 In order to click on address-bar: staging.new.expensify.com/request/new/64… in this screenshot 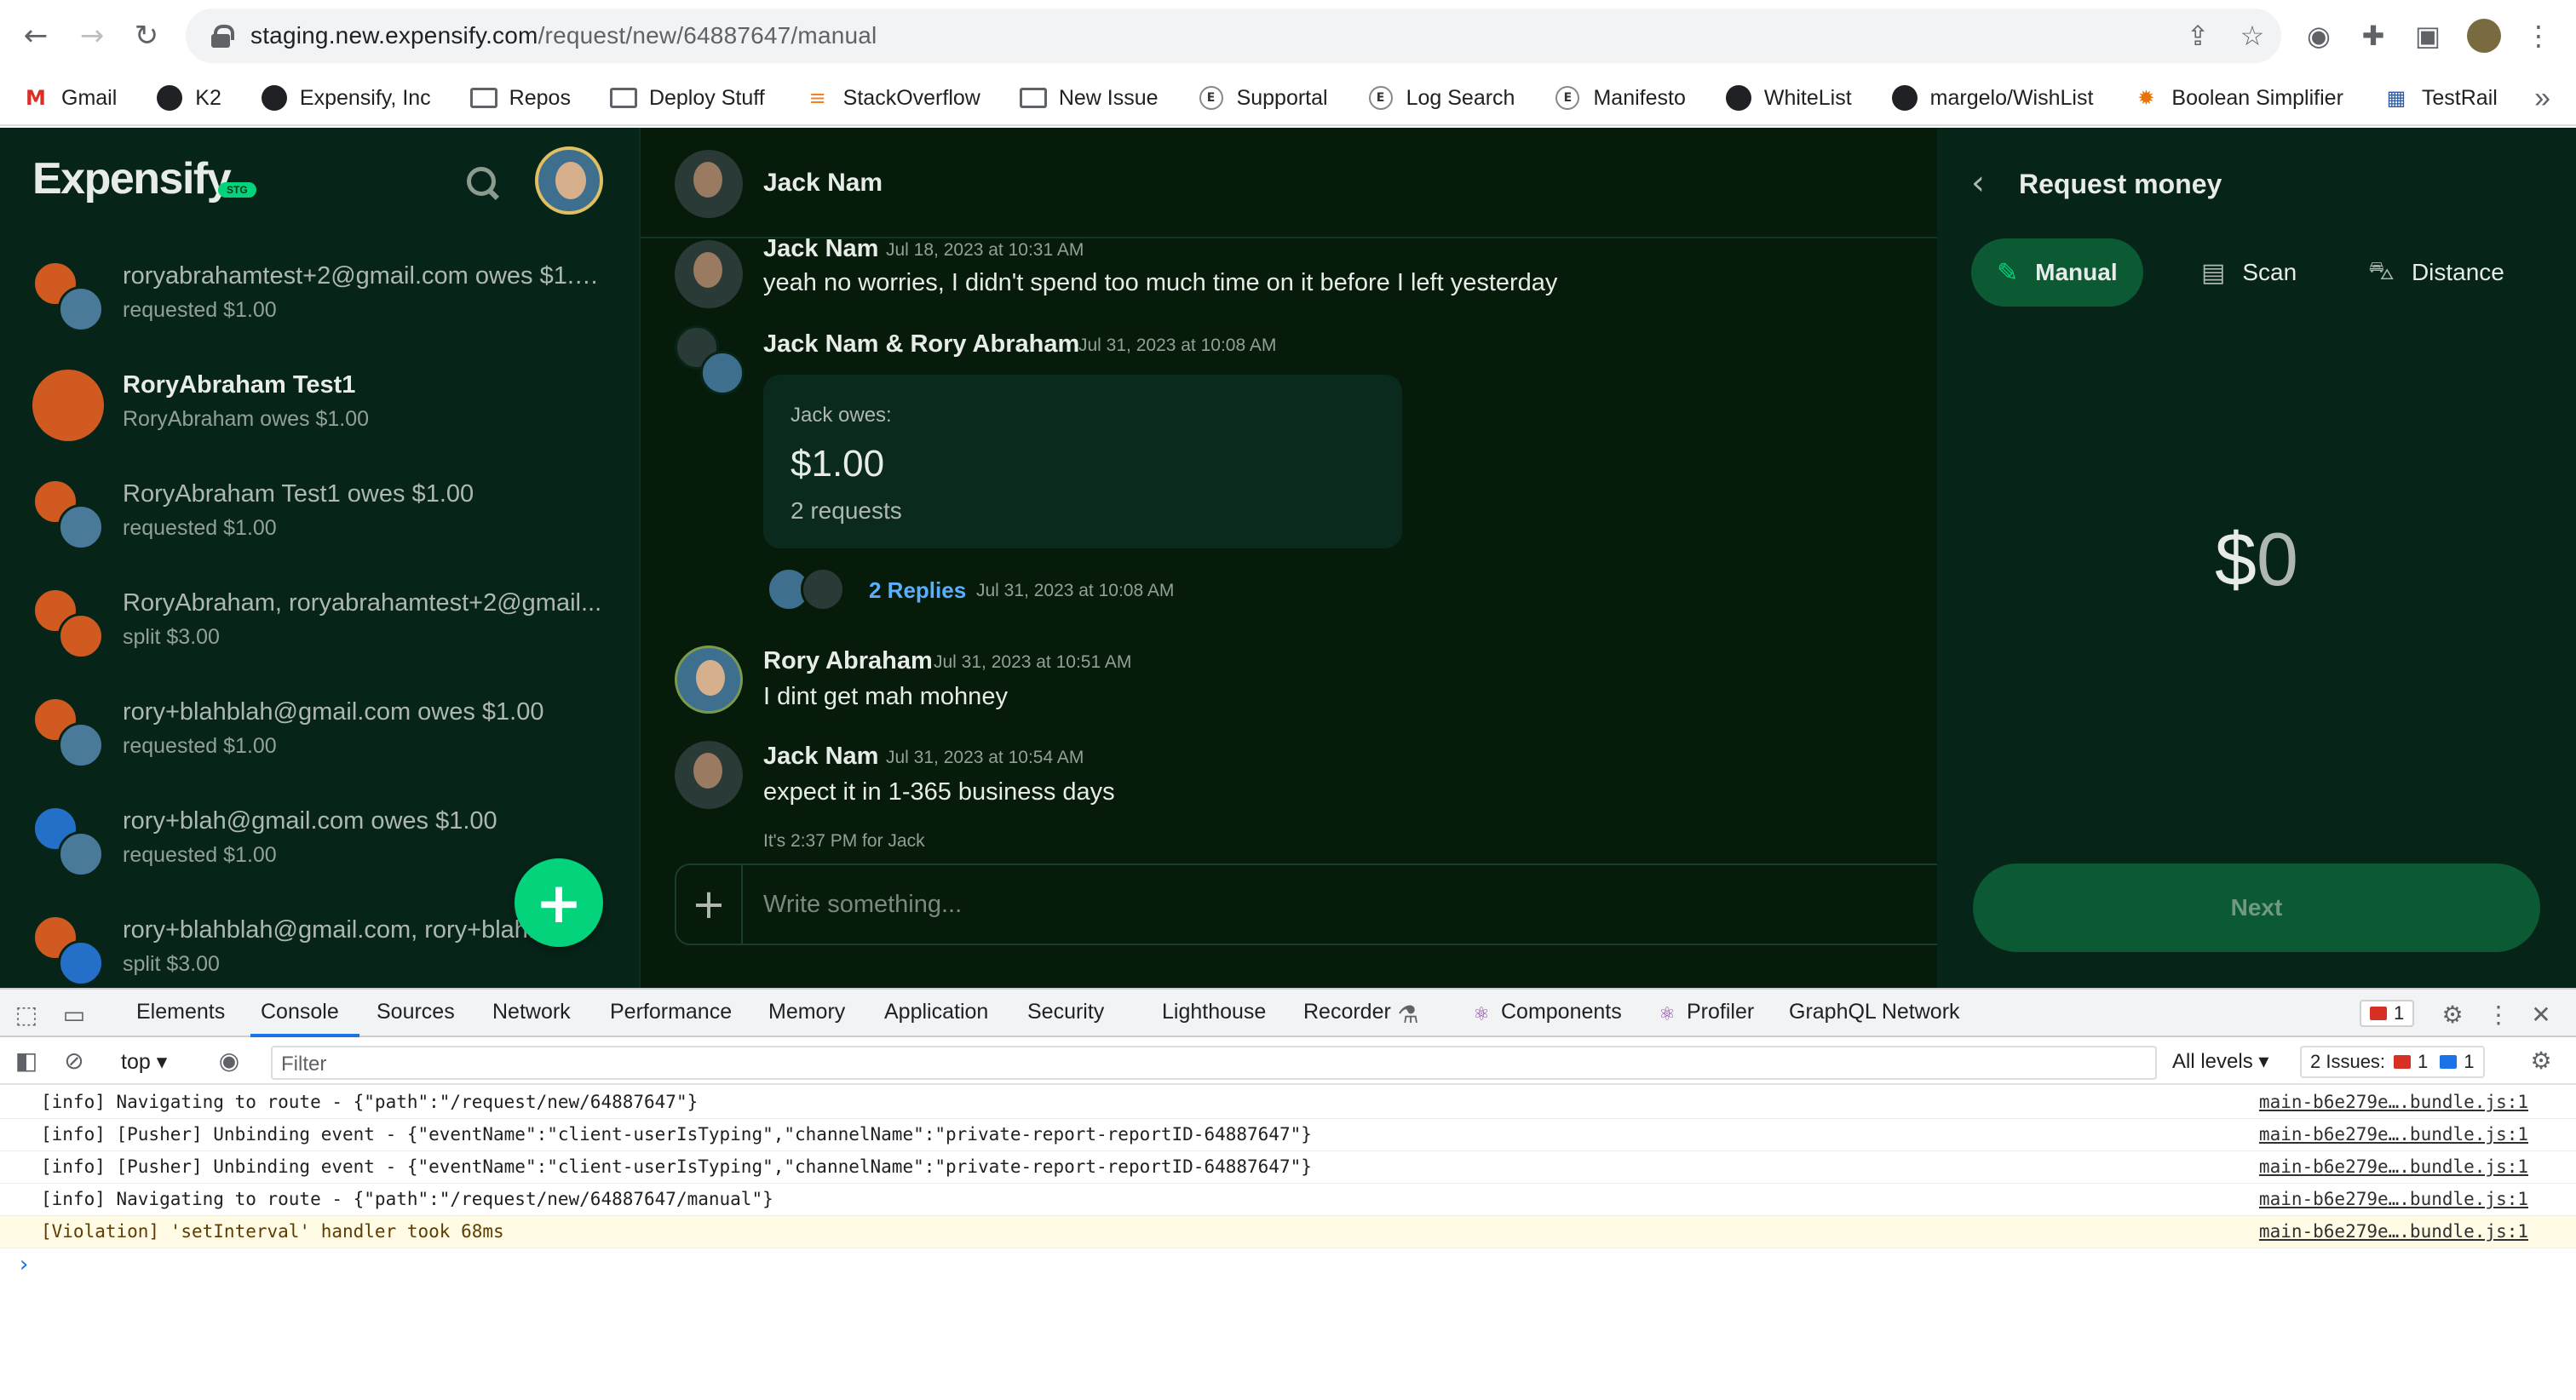, I will do `click(1234, 36)`.